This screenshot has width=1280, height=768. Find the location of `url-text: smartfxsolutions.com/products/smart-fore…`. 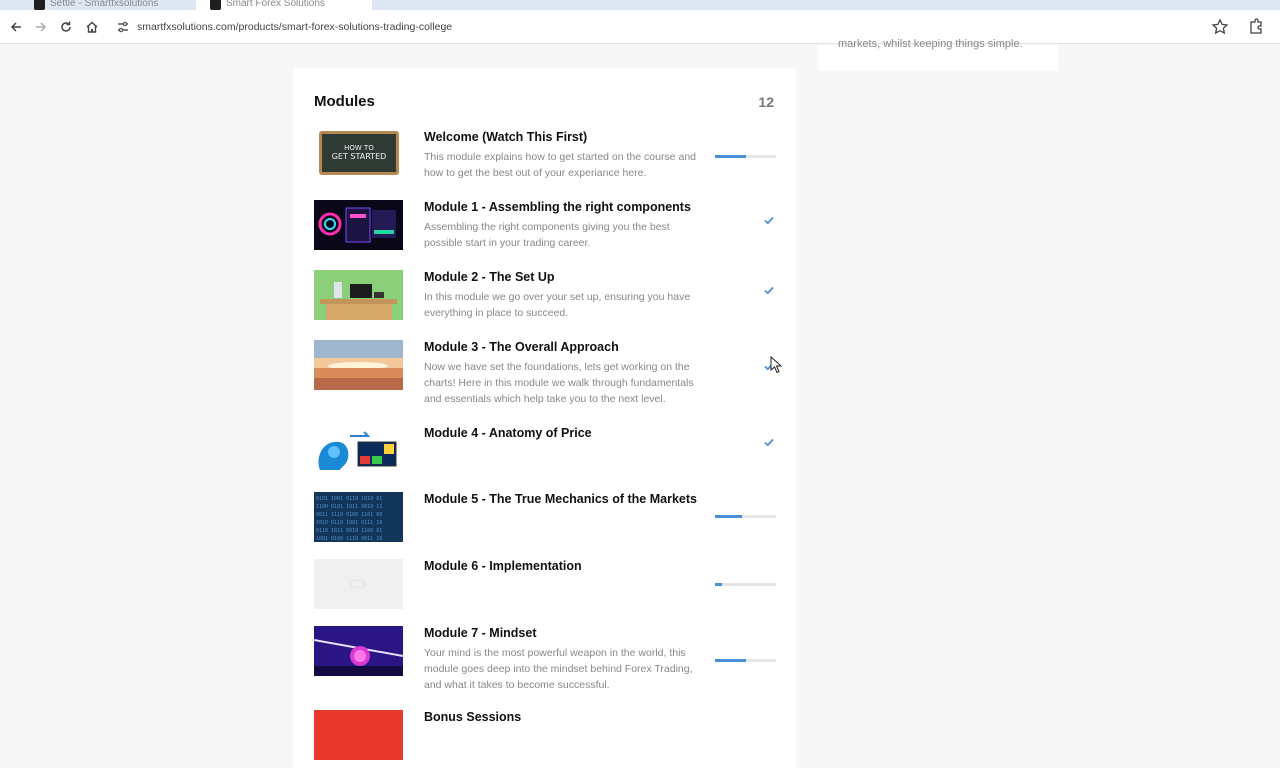

url-text: smartfxsolutions.com/products/smart-fore… is located at coordinates (295, 27).